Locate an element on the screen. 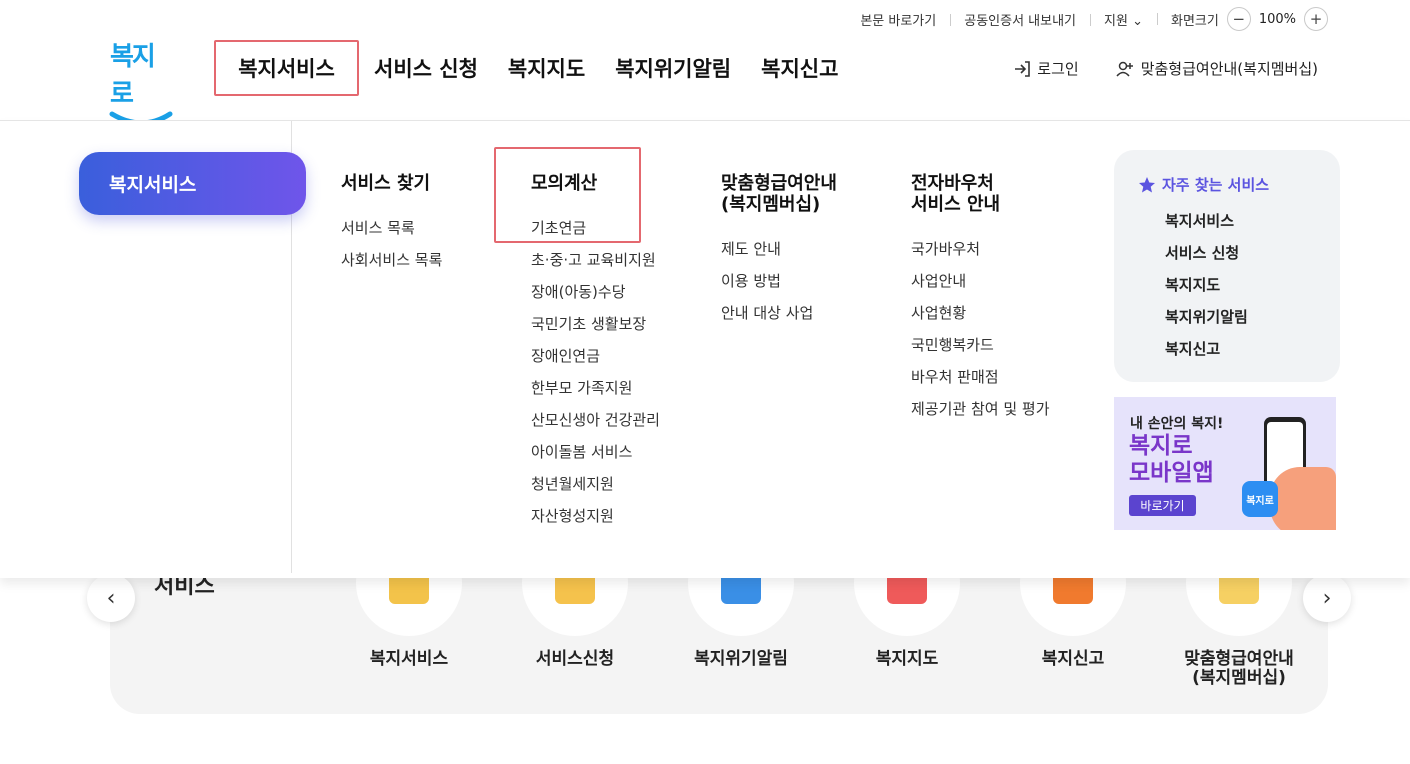 The image size is (1410, 764). hand-icon is located at coordinates (1303, 498).